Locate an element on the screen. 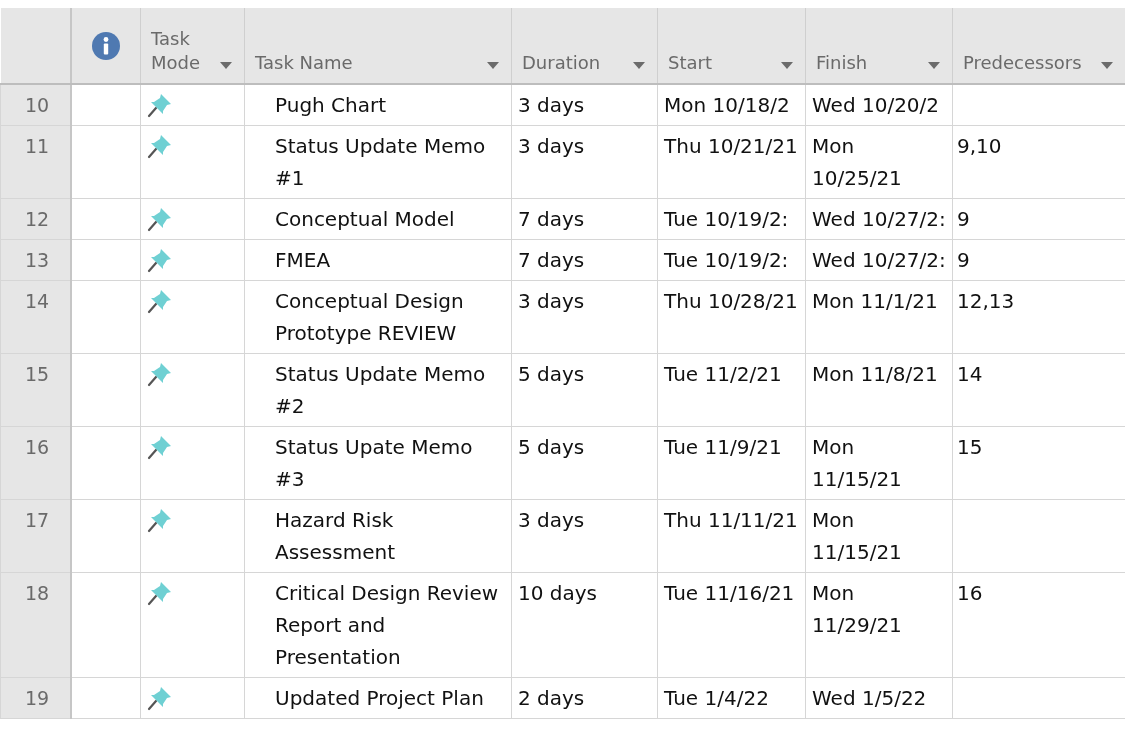 The width and height of the screenshot is (1125, 750). table-cell-text: Thu 10/21/21 is located at coordinates (731, 146).